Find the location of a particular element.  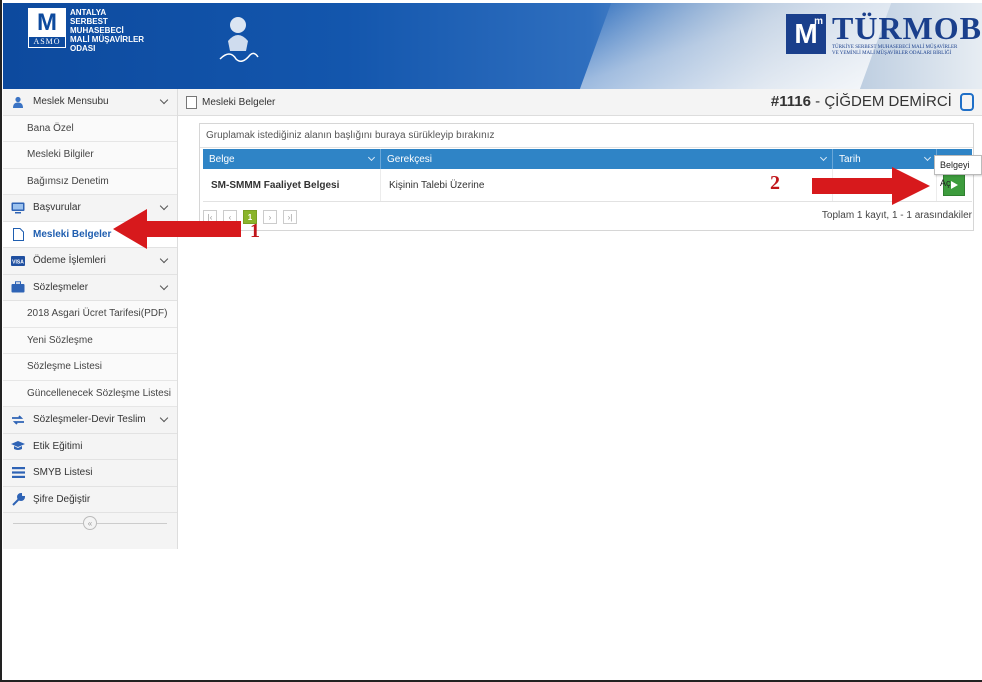

user-icon is located at coordinates (18, 102).